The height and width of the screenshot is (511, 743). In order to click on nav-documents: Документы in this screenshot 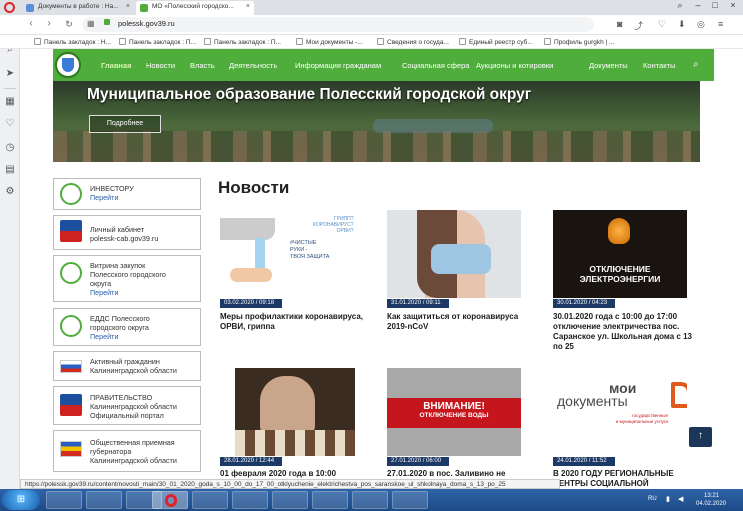, I will do `click(608, 65)`.